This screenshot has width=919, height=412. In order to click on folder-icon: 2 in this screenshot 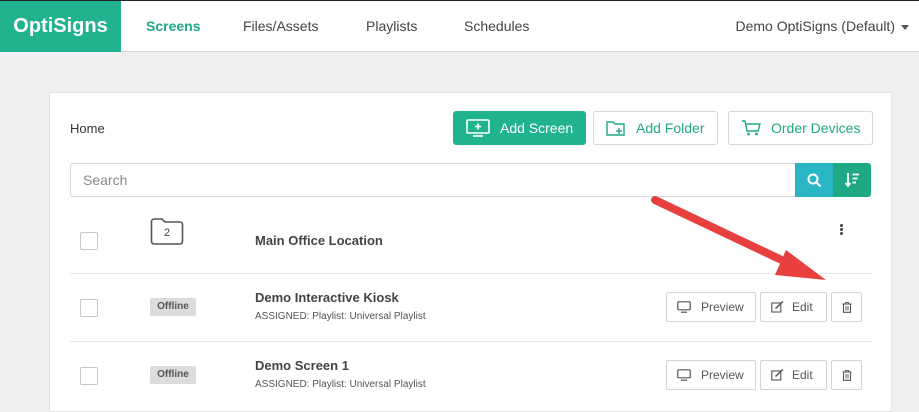, I will do `click(167, 232)`.